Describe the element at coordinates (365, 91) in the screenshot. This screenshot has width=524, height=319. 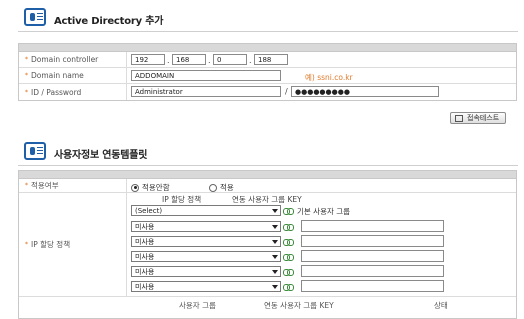
I see `password-input` at that location.